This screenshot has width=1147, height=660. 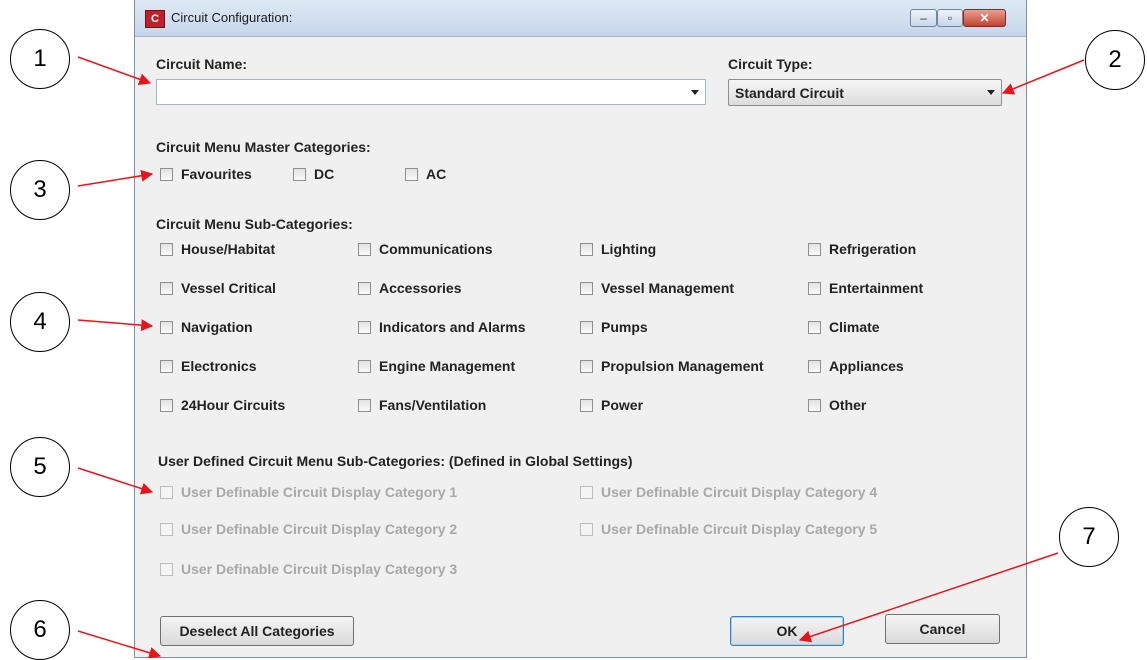 I want to click on callout-5-arrow, so click(x=115, y=481).